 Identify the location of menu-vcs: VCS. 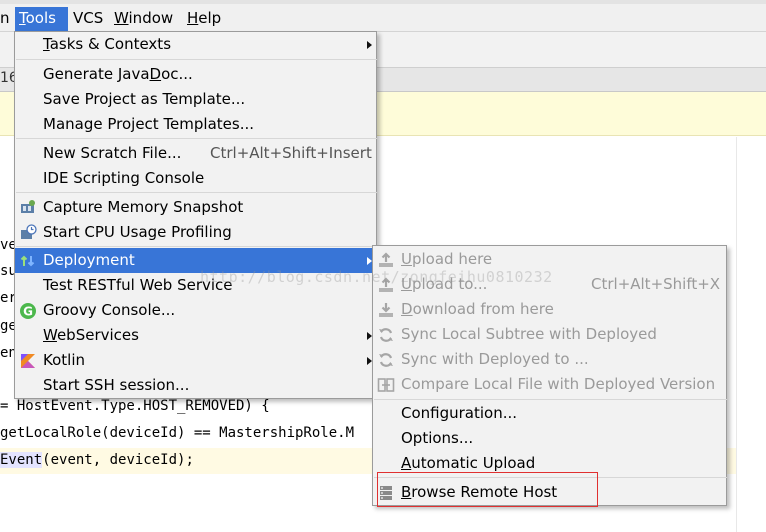
(88, 19).